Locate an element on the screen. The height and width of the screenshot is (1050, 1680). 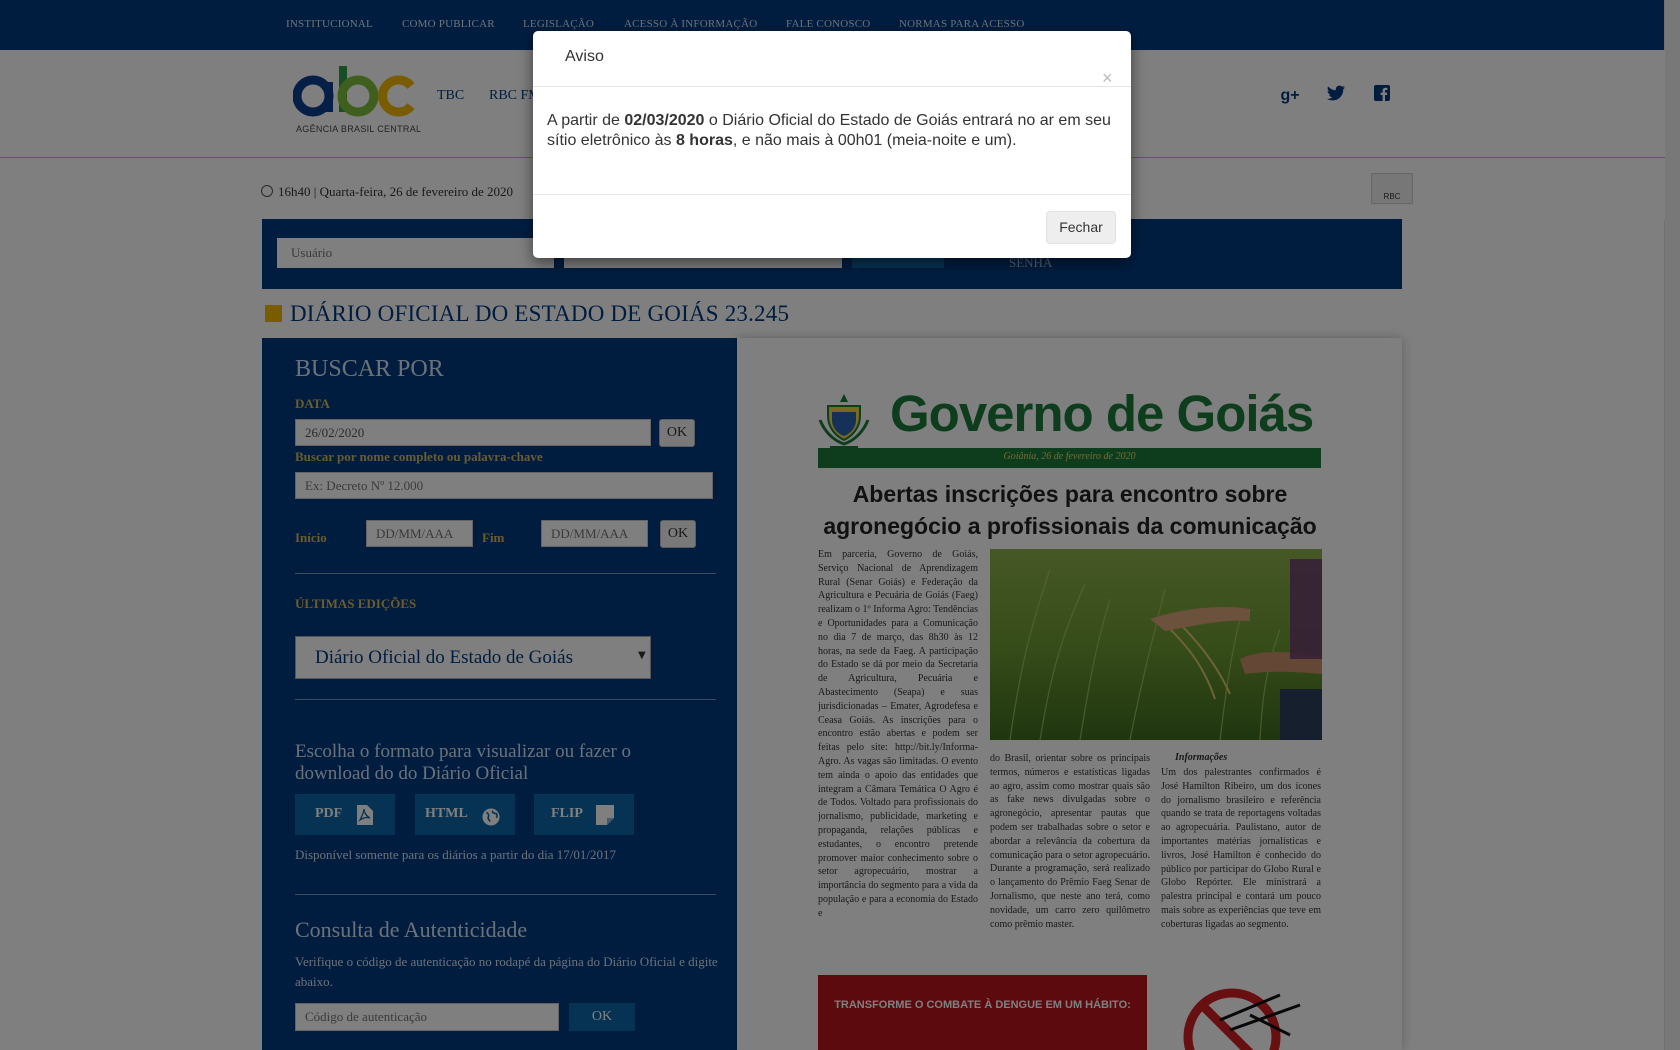
close-icon: × is located at coordinates (1107, 78).